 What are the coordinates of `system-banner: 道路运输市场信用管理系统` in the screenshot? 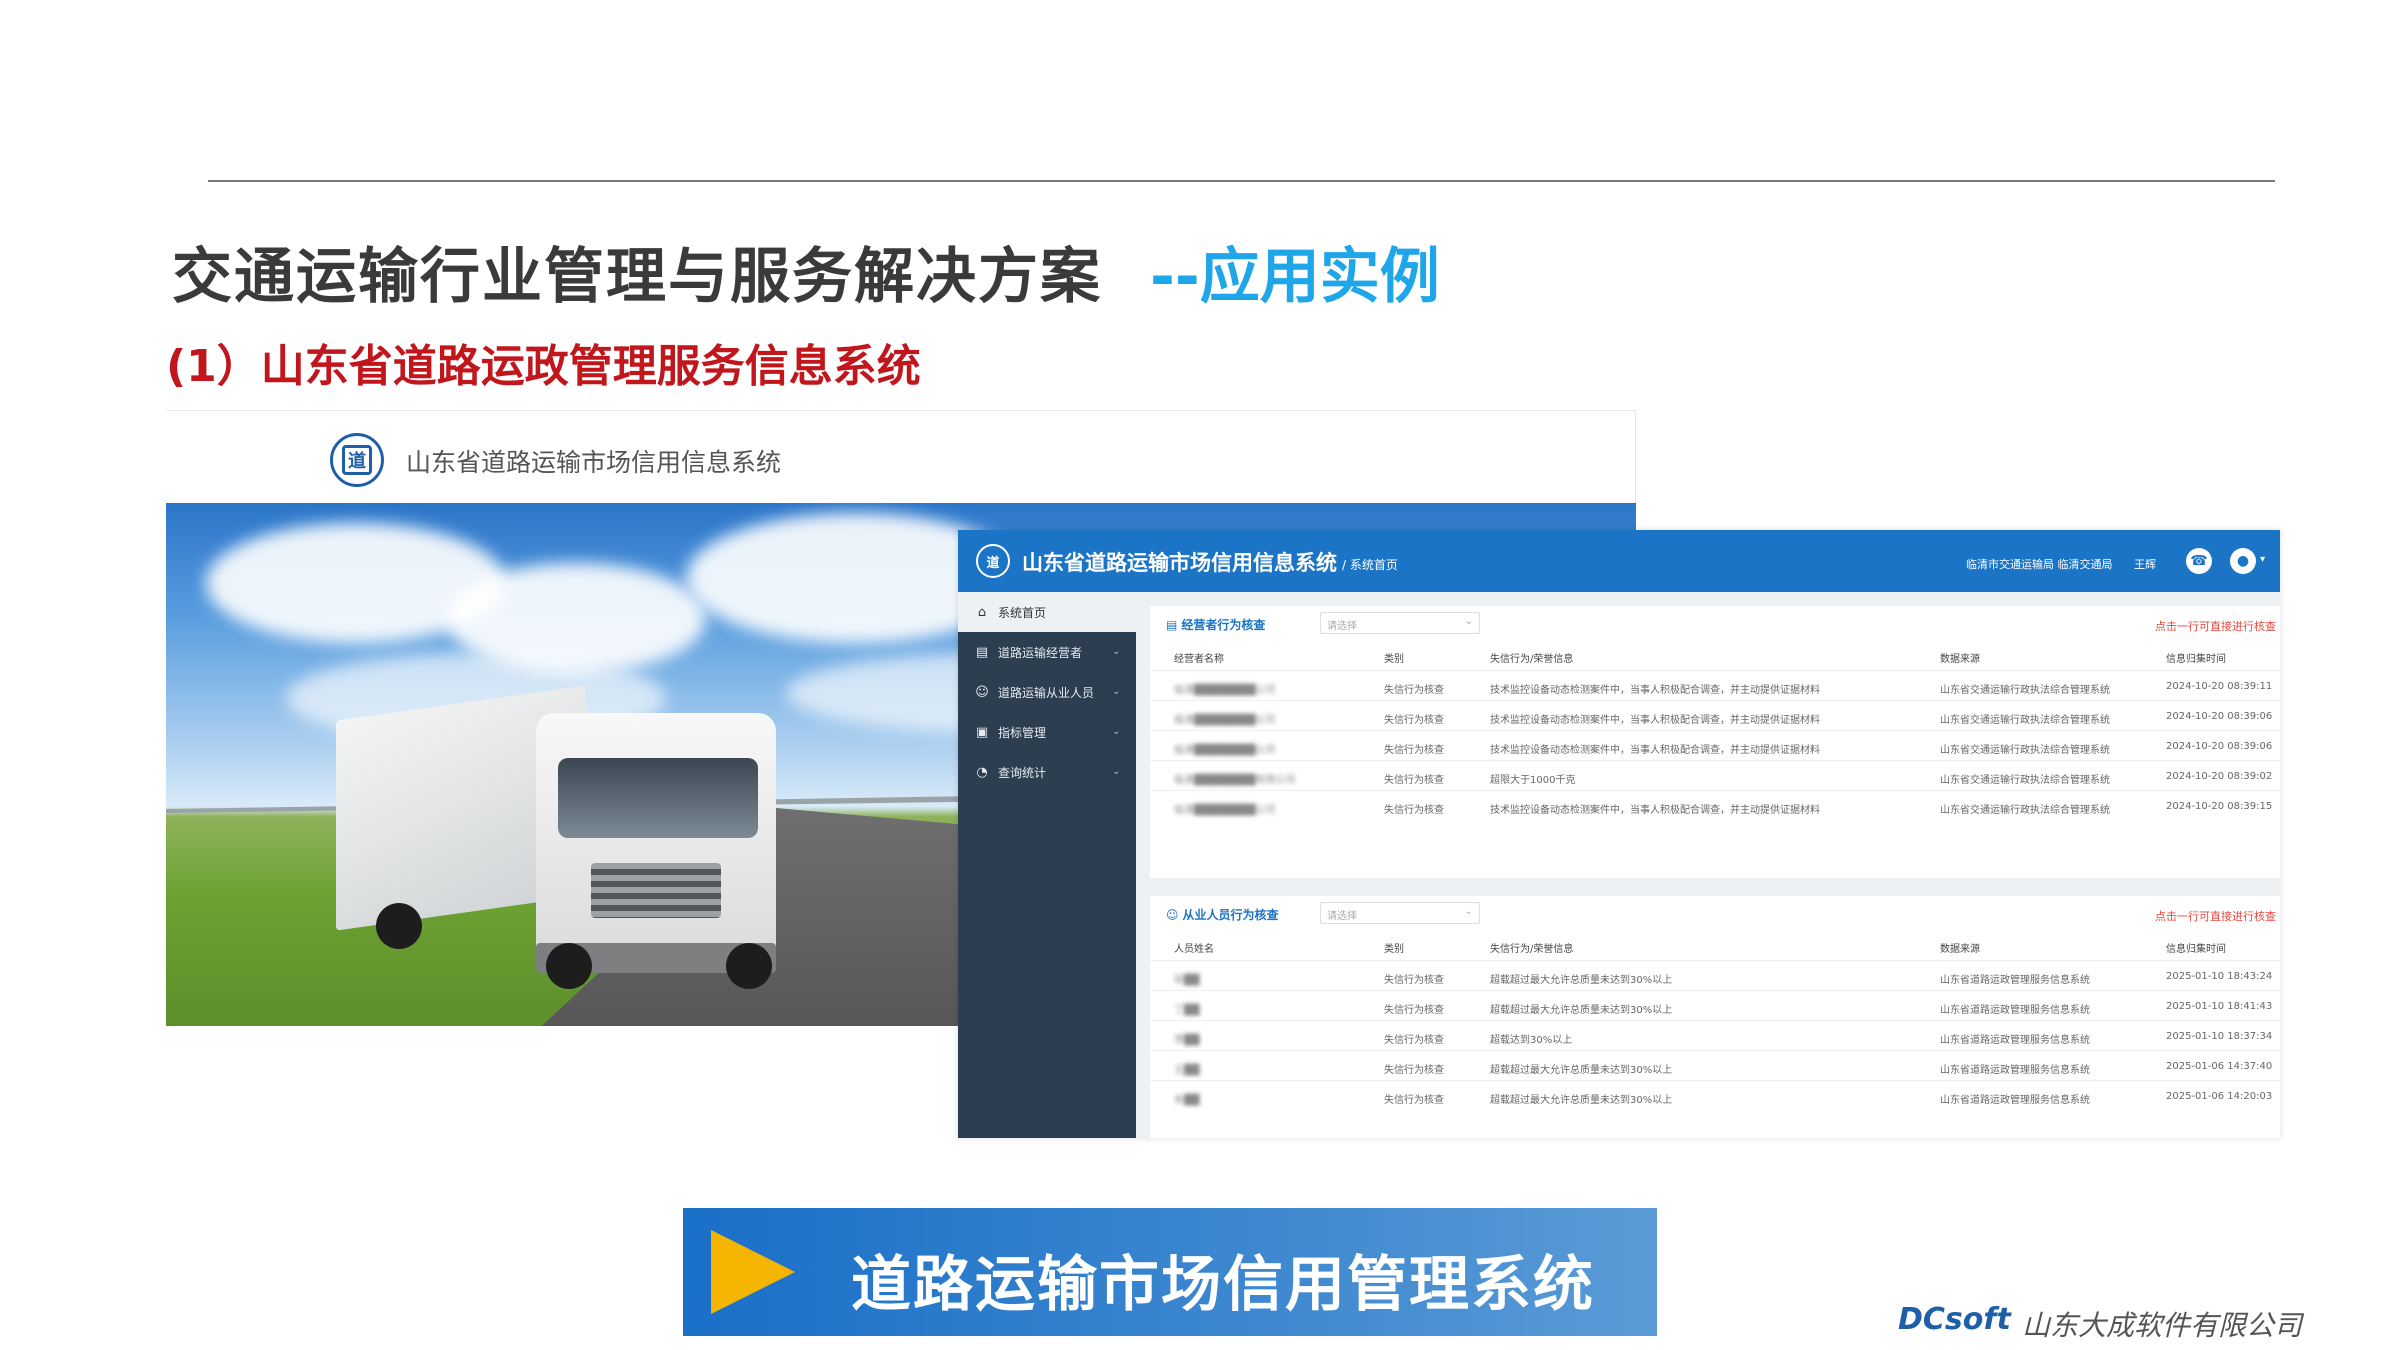 It's located at (1170, 1272).